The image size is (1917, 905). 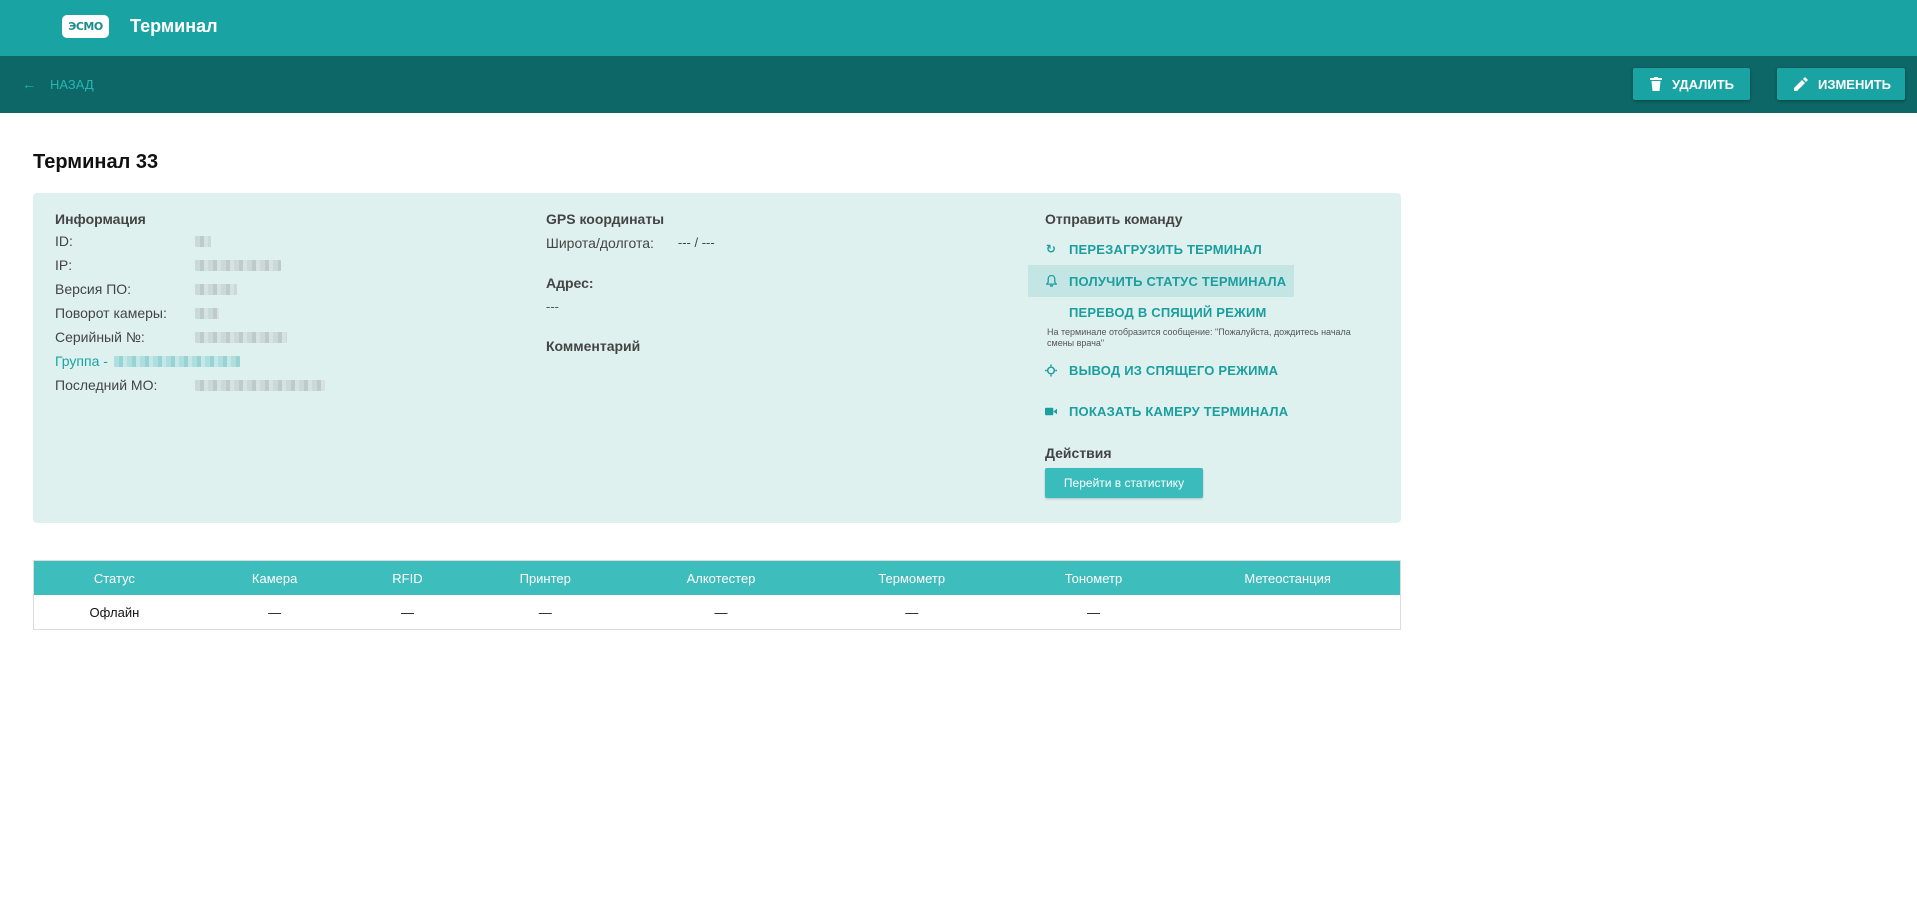 What do you see at coordinates (600, 243) in the screenshot?
I see `coords-label: Широта/долгота:` at bounding box center [600, 243].